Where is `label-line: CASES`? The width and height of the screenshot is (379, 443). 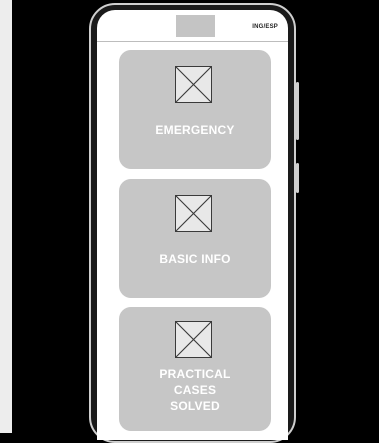
label-line: CASES is located at coordinates (195, 390).